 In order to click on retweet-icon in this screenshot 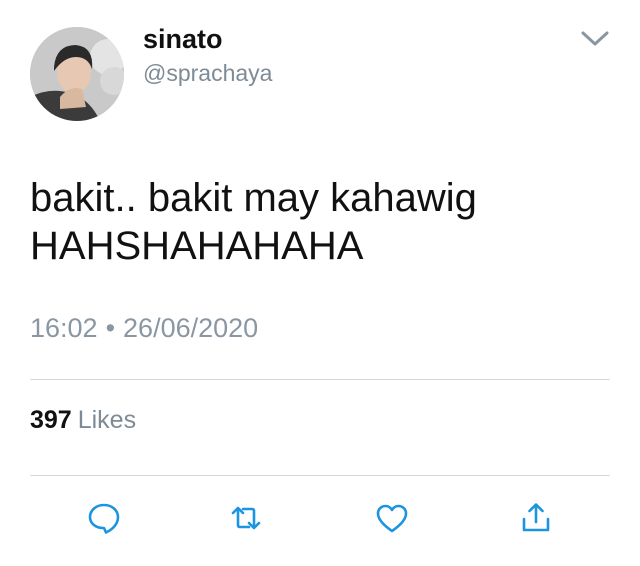, I will do `click(246, 518)`.